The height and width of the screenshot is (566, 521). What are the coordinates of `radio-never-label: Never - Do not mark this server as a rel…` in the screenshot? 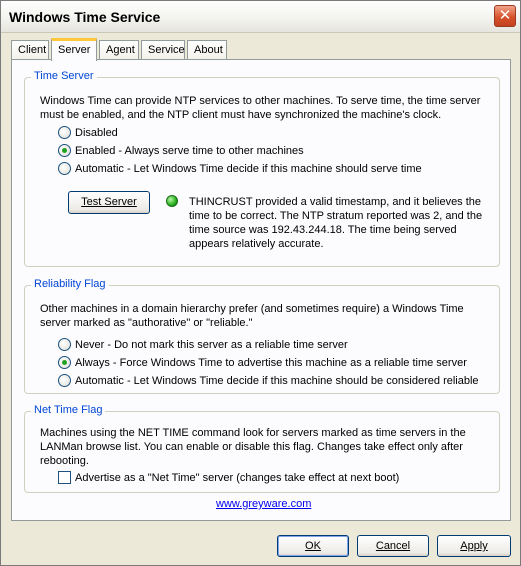 It's located at (211, 345).